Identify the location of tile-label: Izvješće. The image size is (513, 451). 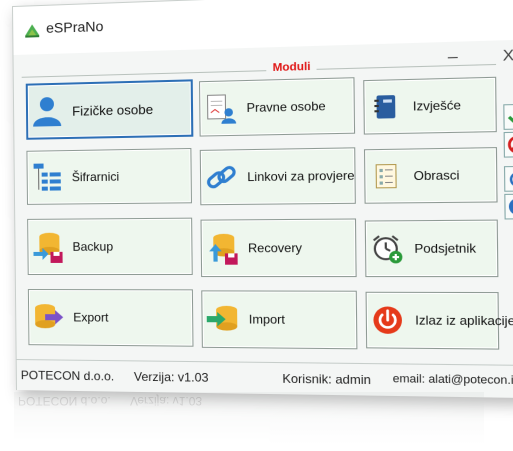
(437, 105).